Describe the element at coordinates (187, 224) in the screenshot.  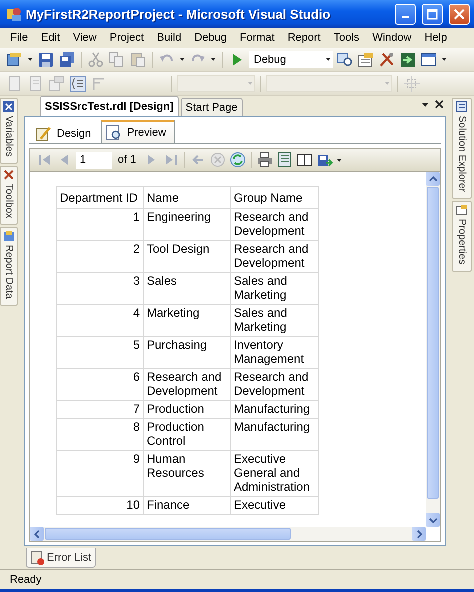
I see `table-cell: Engineering` at that location.